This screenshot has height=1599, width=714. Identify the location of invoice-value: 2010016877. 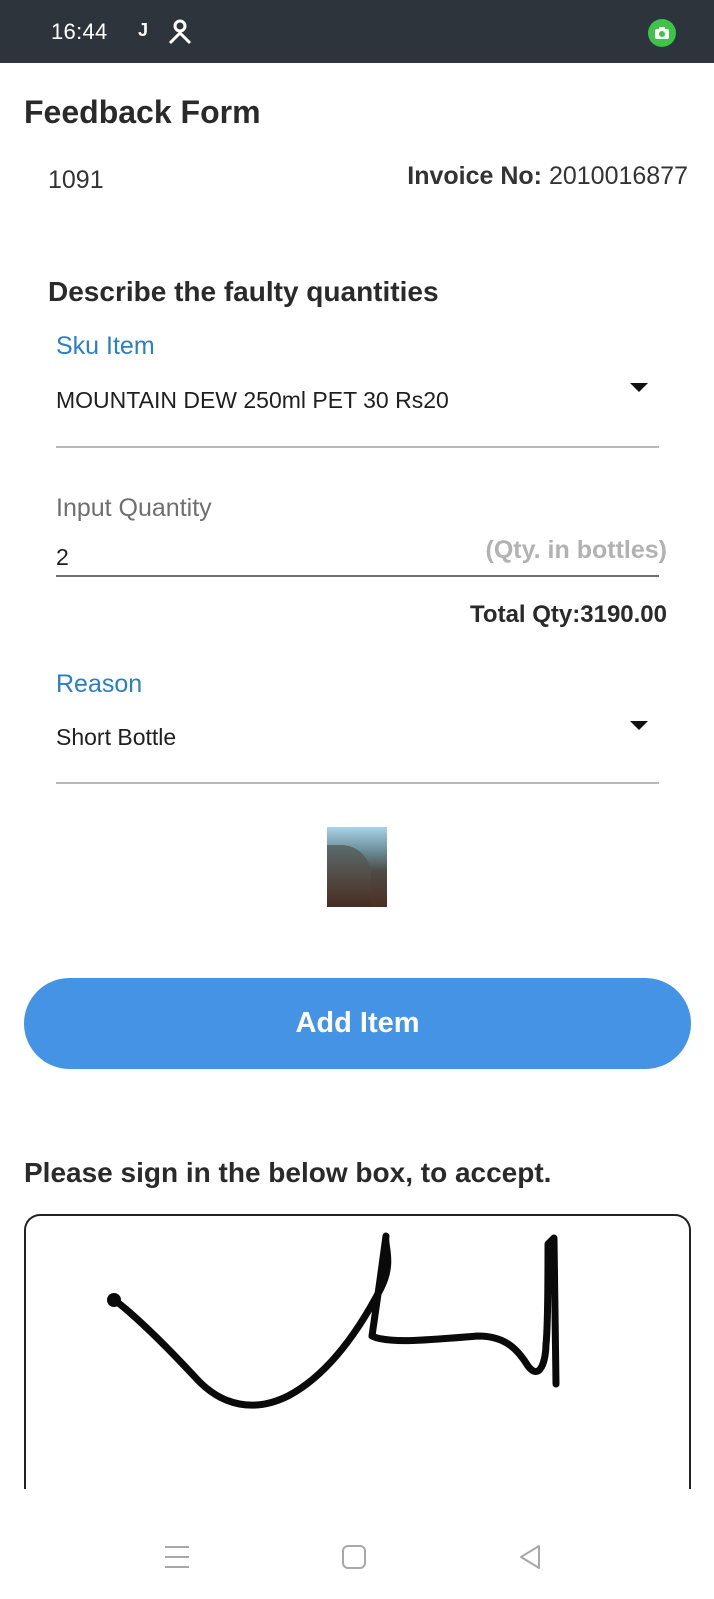
(618, 176).